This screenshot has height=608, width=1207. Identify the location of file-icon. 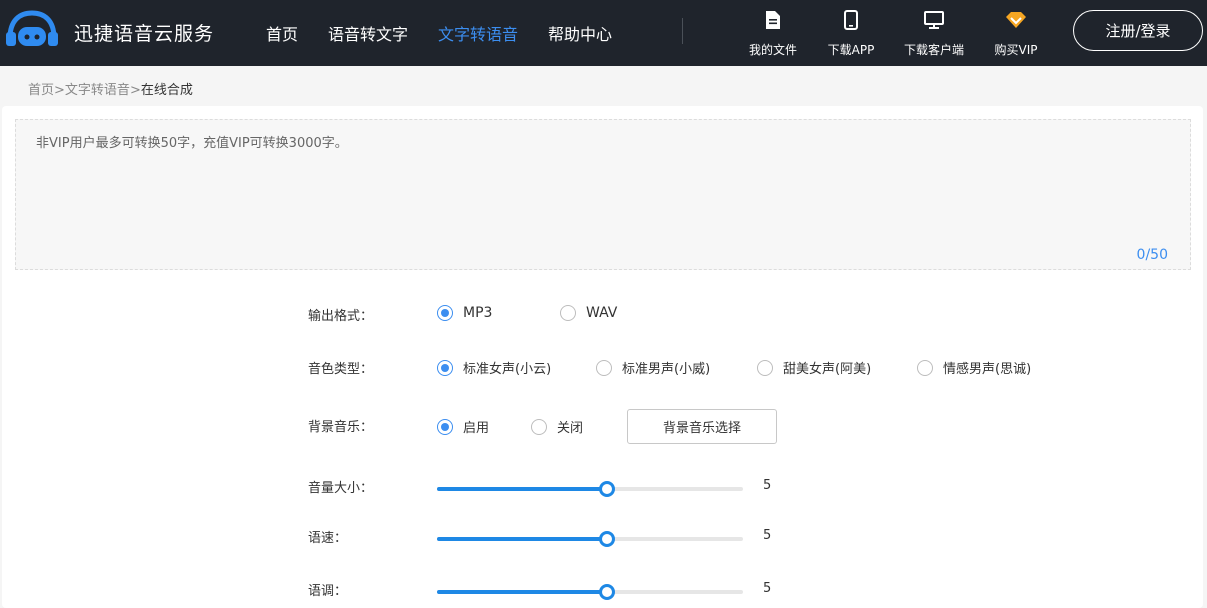
(773, 20).